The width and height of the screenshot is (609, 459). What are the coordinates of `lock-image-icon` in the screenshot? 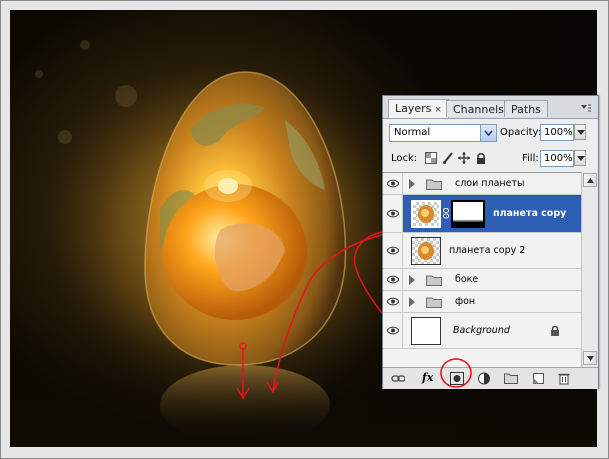 It's located at (448, 158).